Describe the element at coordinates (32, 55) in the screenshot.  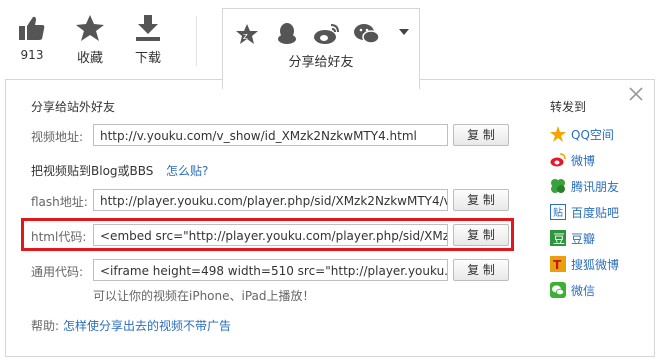
I see `like-count: 913` at that location.